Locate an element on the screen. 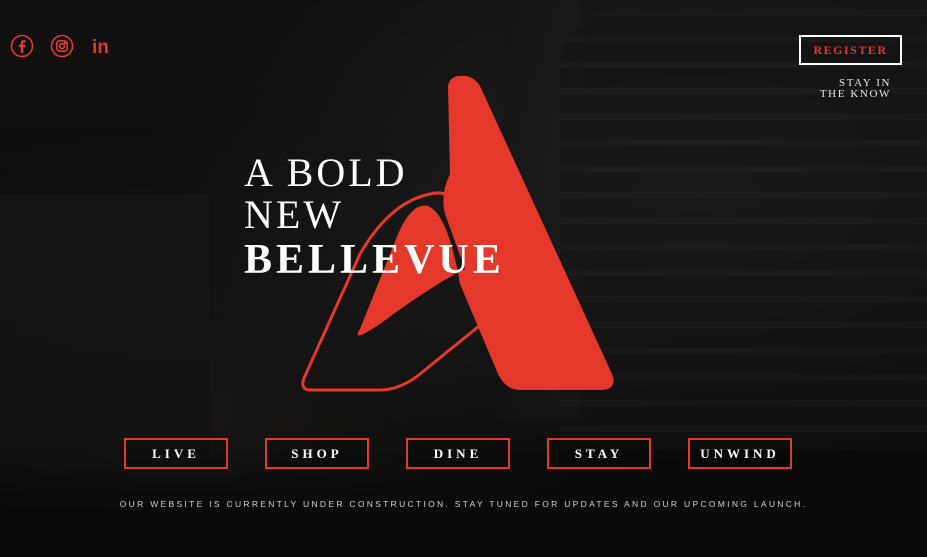 The image size is (927, 557). nav-live-button: LIVE is located at coordinates (176, 453).